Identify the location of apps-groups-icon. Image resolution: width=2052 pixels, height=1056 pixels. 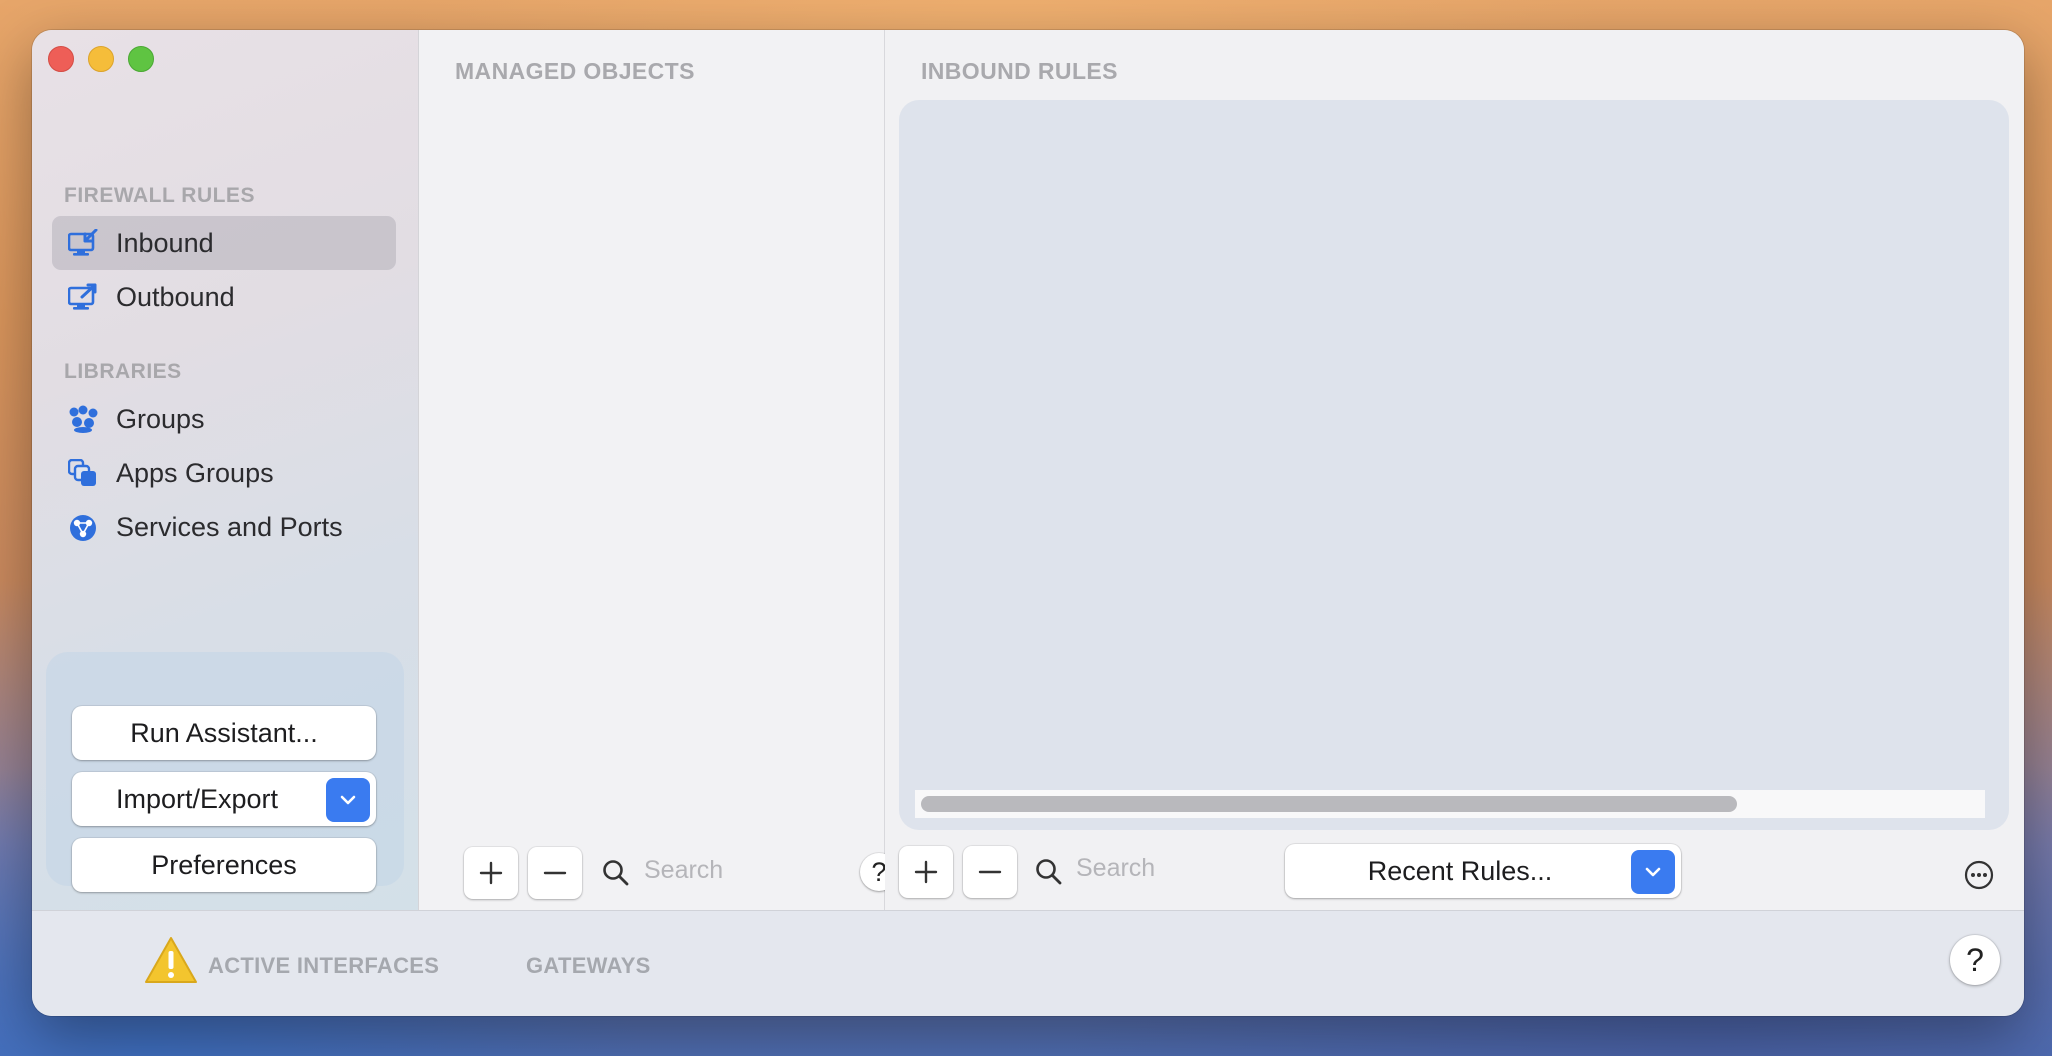
(82, 472).